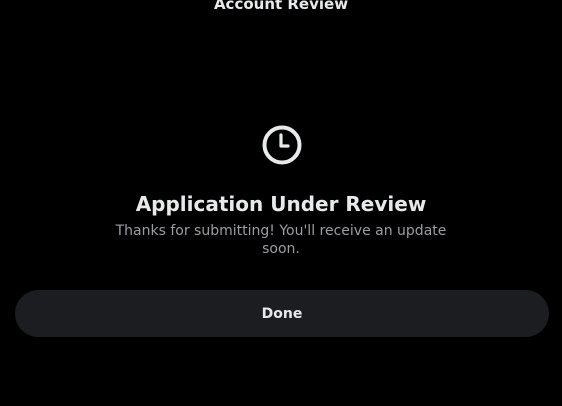  What do you see at coordinates (282, 145) in the screenshot?
I see `clock-icon` at bounding box center [282, 145].